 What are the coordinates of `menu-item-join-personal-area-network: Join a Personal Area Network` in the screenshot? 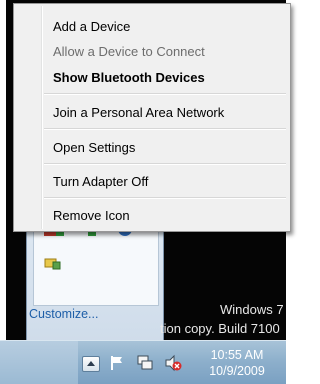 It's located at (138, 113).